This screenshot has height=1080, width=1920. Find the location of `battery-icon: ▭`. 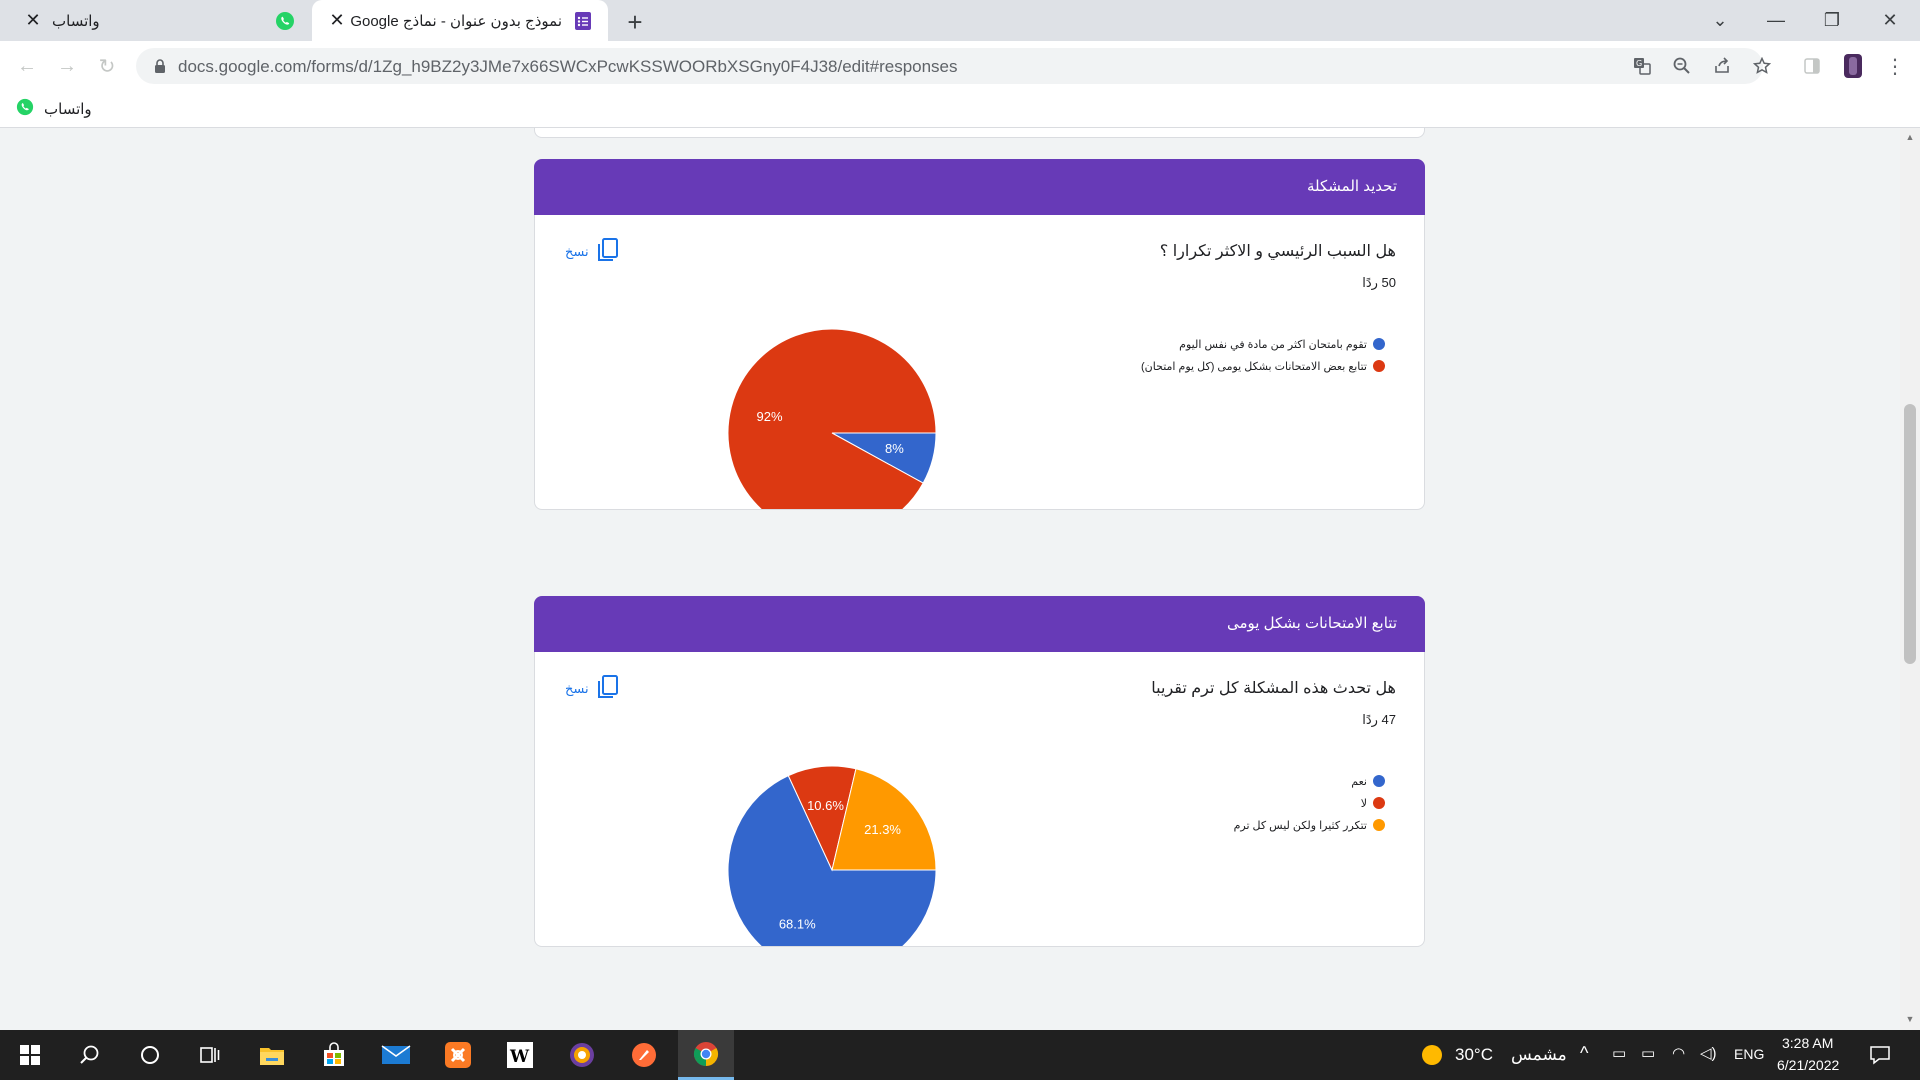

battery-icon: ▭ is located at coordinates (1648, 1053).